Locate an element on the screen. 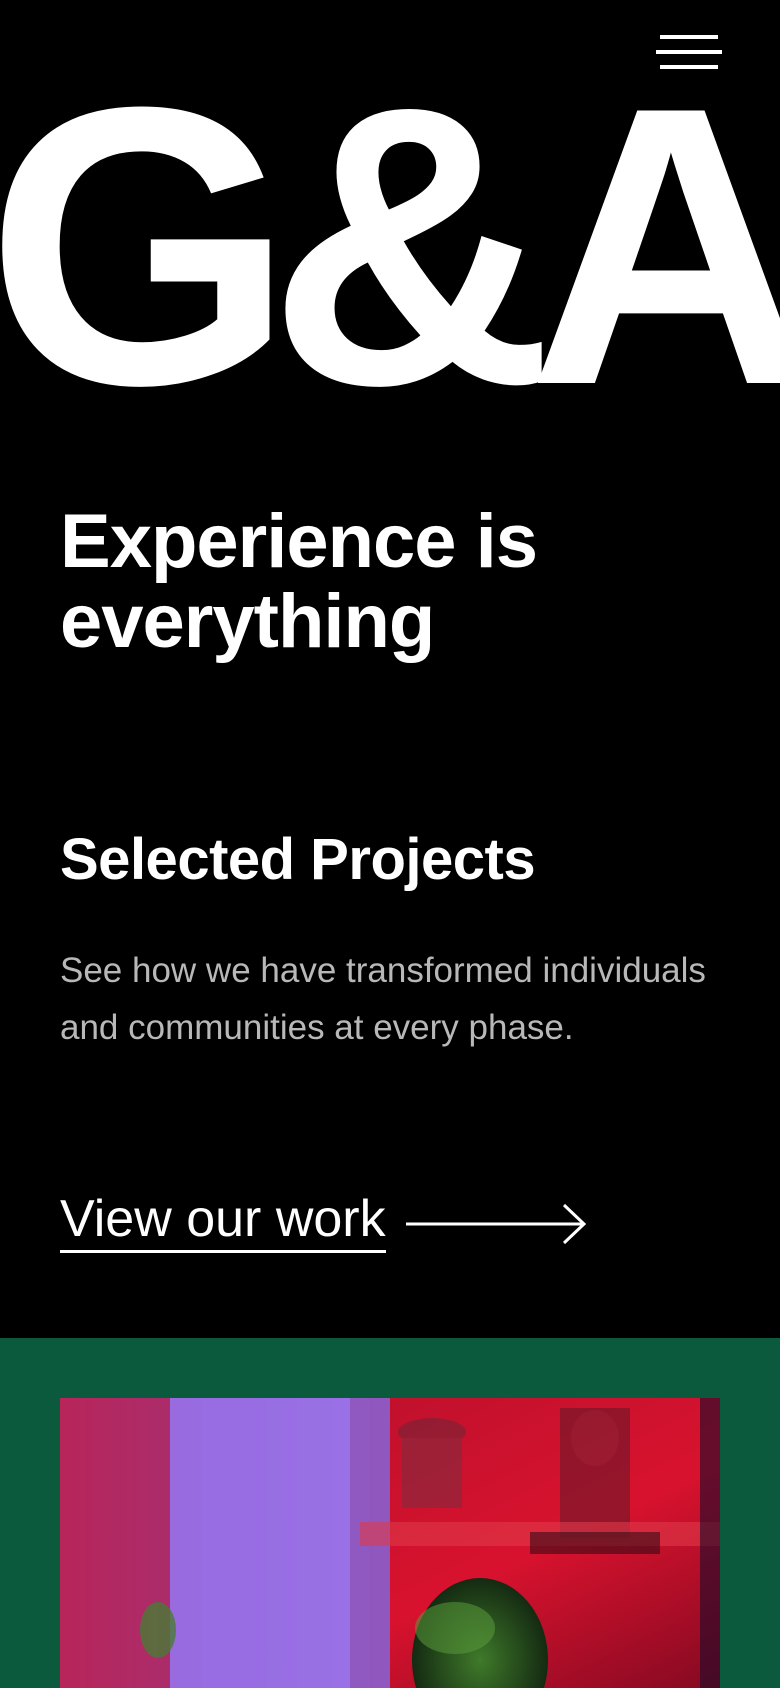 The image size is (780, 1688). hero-headline: Experience is everything is located at coordinates (299, 581).